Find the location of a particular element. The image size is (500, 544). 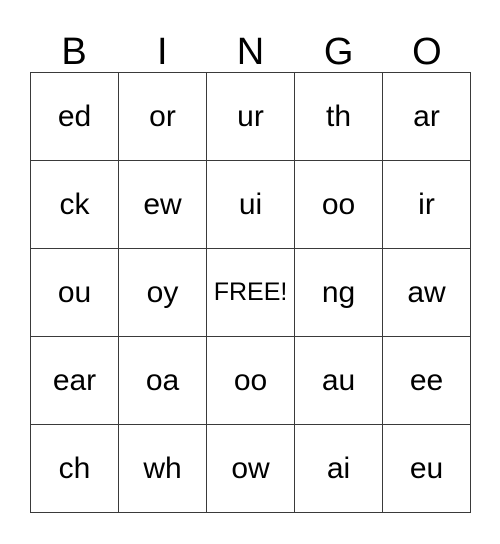

bingo-cell: ed is located at coordinates (75, 117).